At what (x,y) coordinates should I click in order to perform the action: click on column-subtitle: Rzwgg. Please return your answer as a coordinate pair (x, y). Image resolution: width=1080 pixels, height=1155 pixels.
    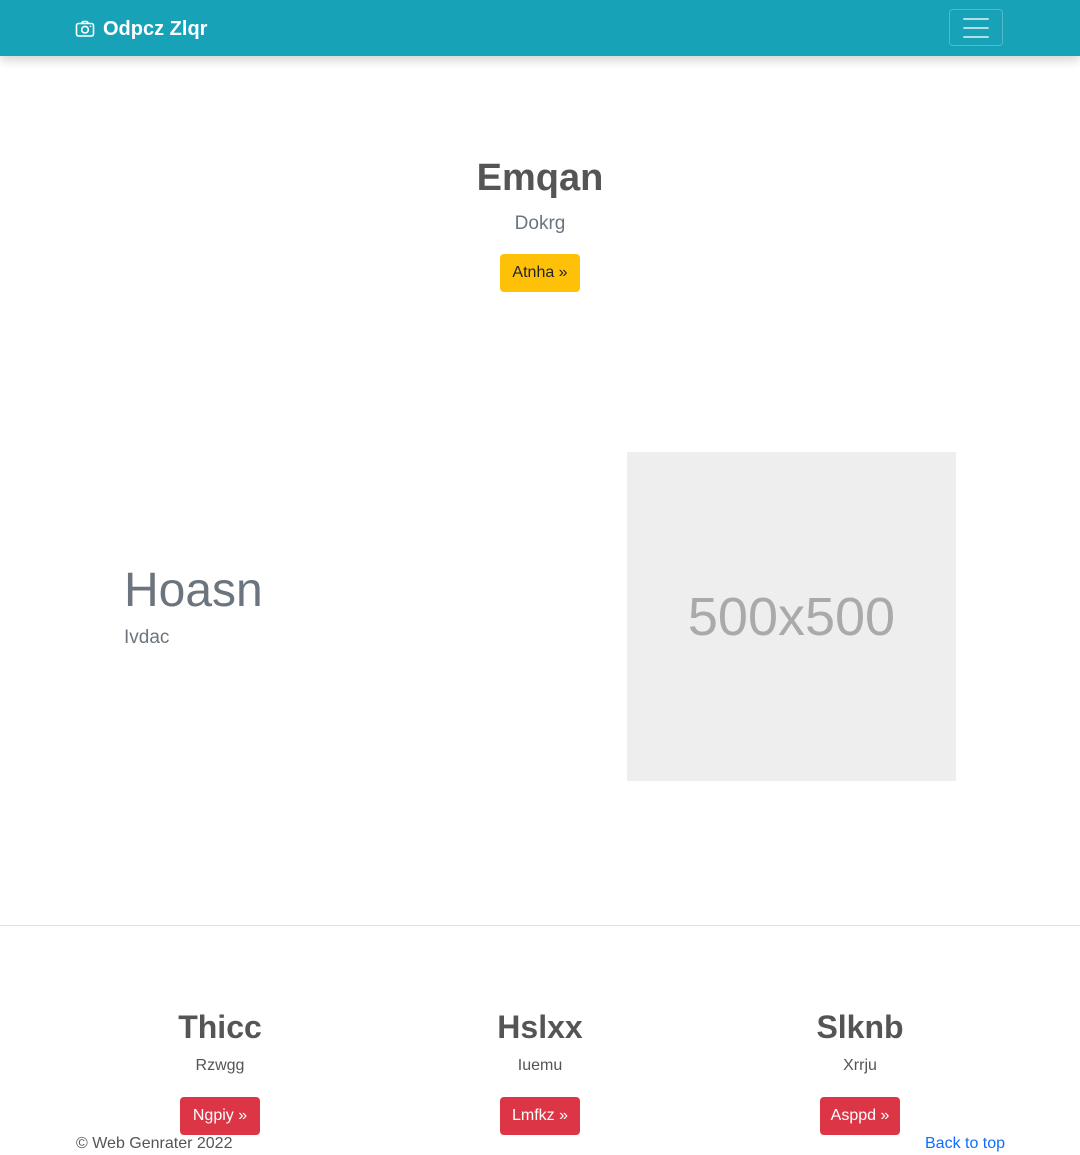
    Looking at the image, I should click on (220, 1065).